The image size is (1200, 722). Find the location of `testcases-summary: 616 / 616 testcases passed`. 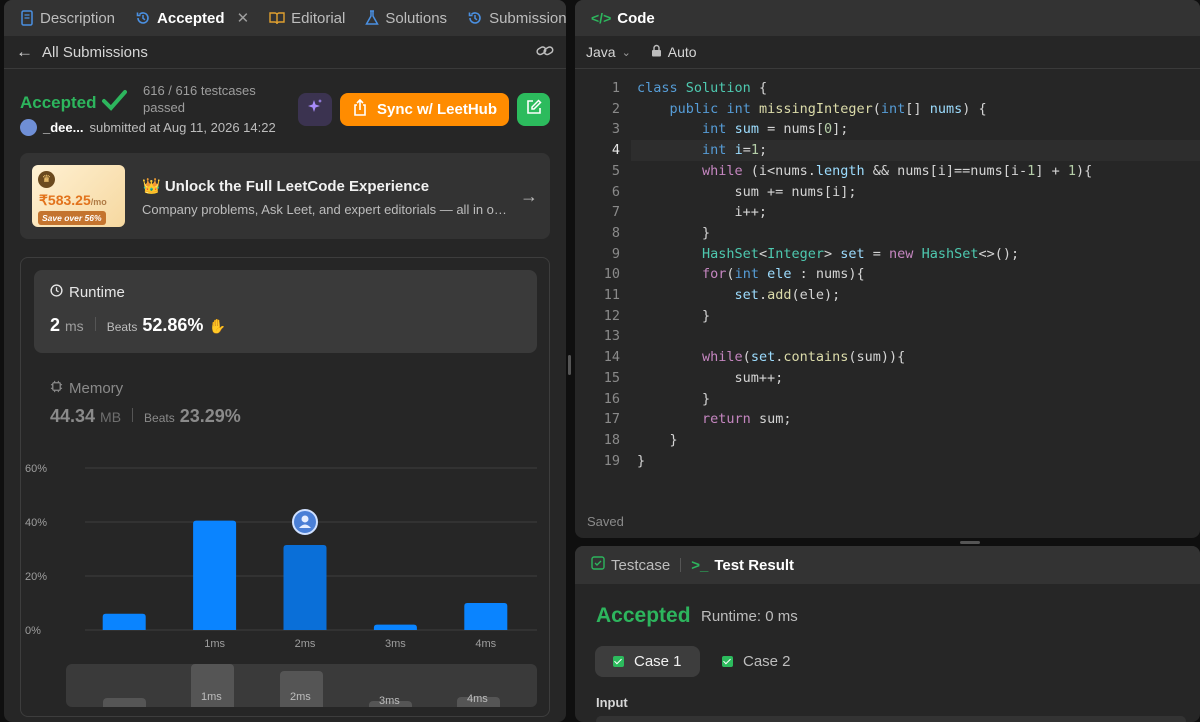

testcases-summary: 616 / 616 testcases passed is located at coordinates (213, 99).